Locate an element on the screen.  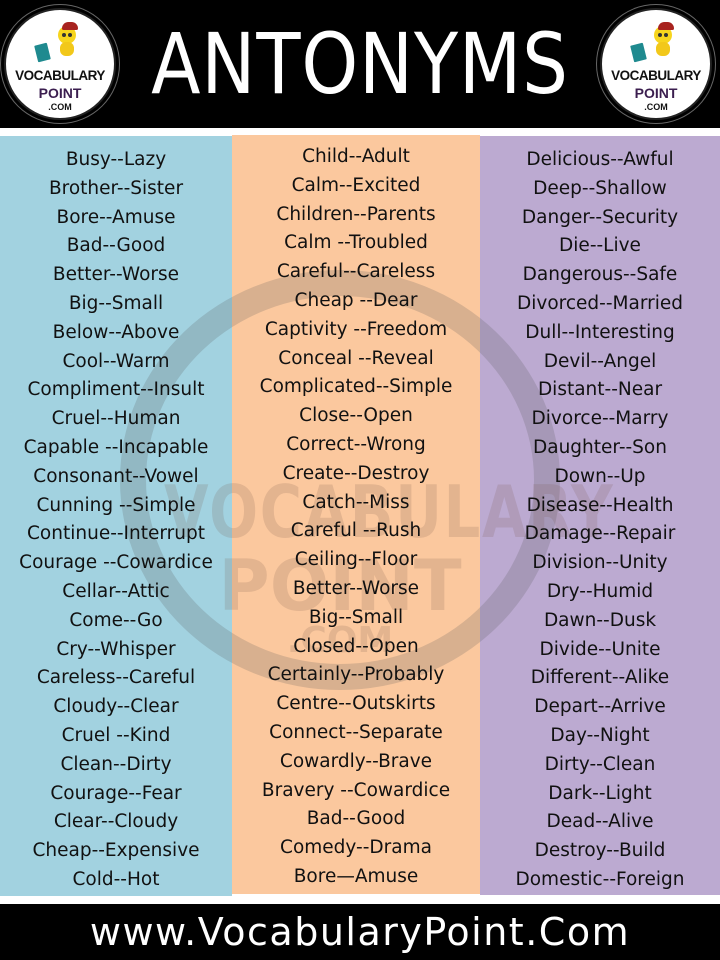
antonym-pair: Distant--Near is located at coordinates (600, 390).